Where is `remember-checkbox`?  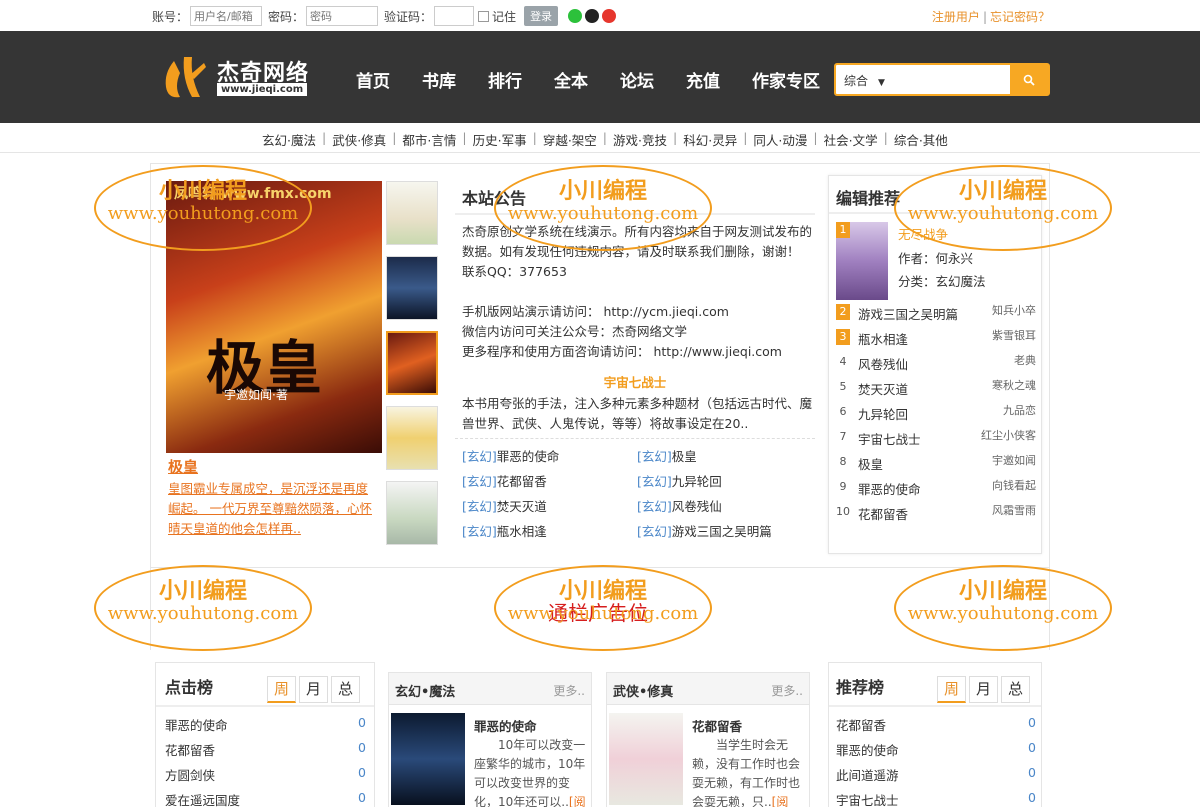
remember-checkbox is located at coordinates (484, 16).